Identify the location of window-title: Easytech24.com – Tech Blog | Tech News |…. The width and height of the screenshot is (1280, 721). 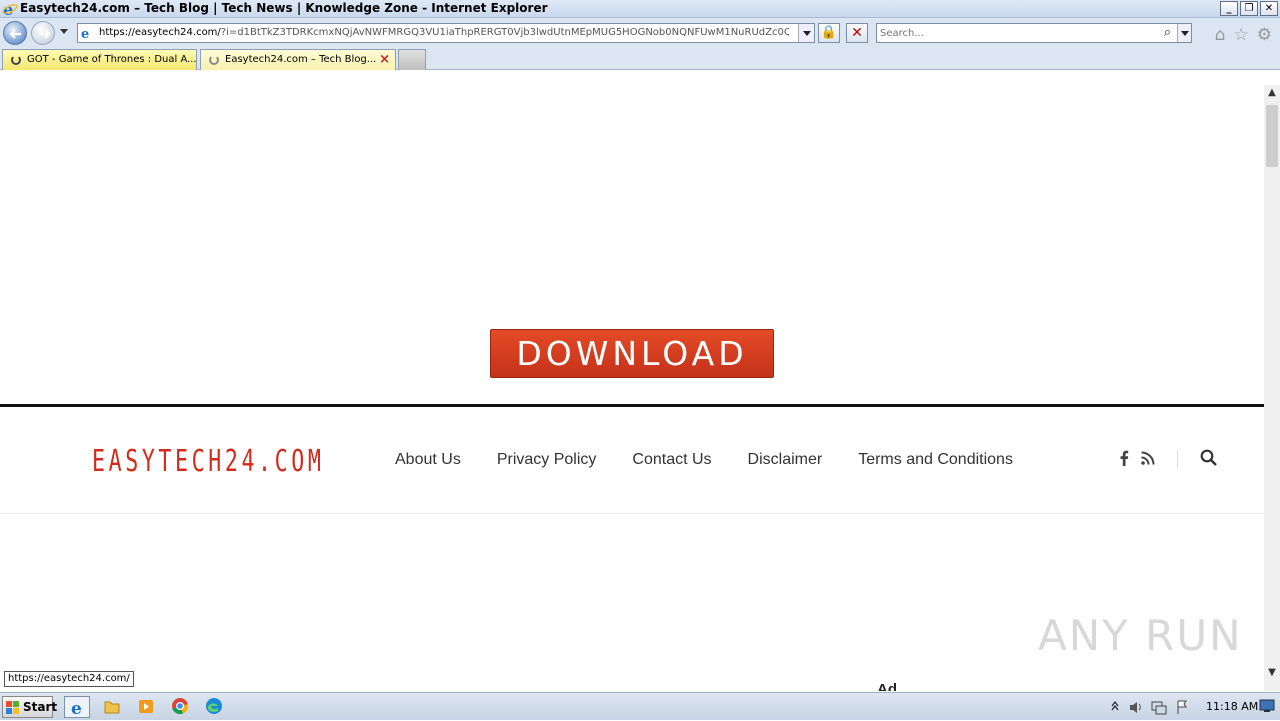
(284, 8).